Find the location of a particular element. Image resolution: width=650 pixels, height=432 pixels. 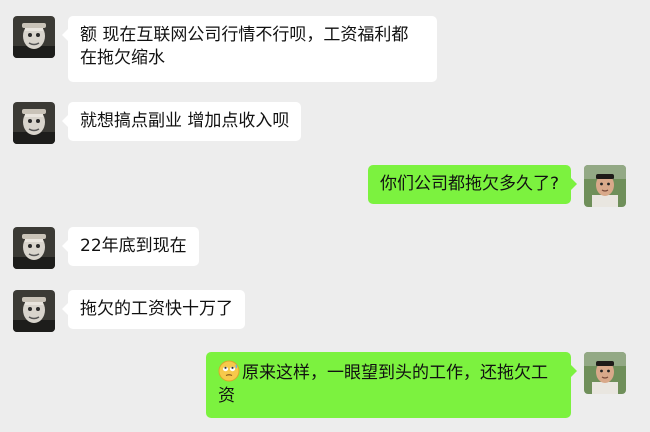

message-text: 原来这样，一眼望到头的工作，还拖欠工资 is located at coordinates (383, 384).